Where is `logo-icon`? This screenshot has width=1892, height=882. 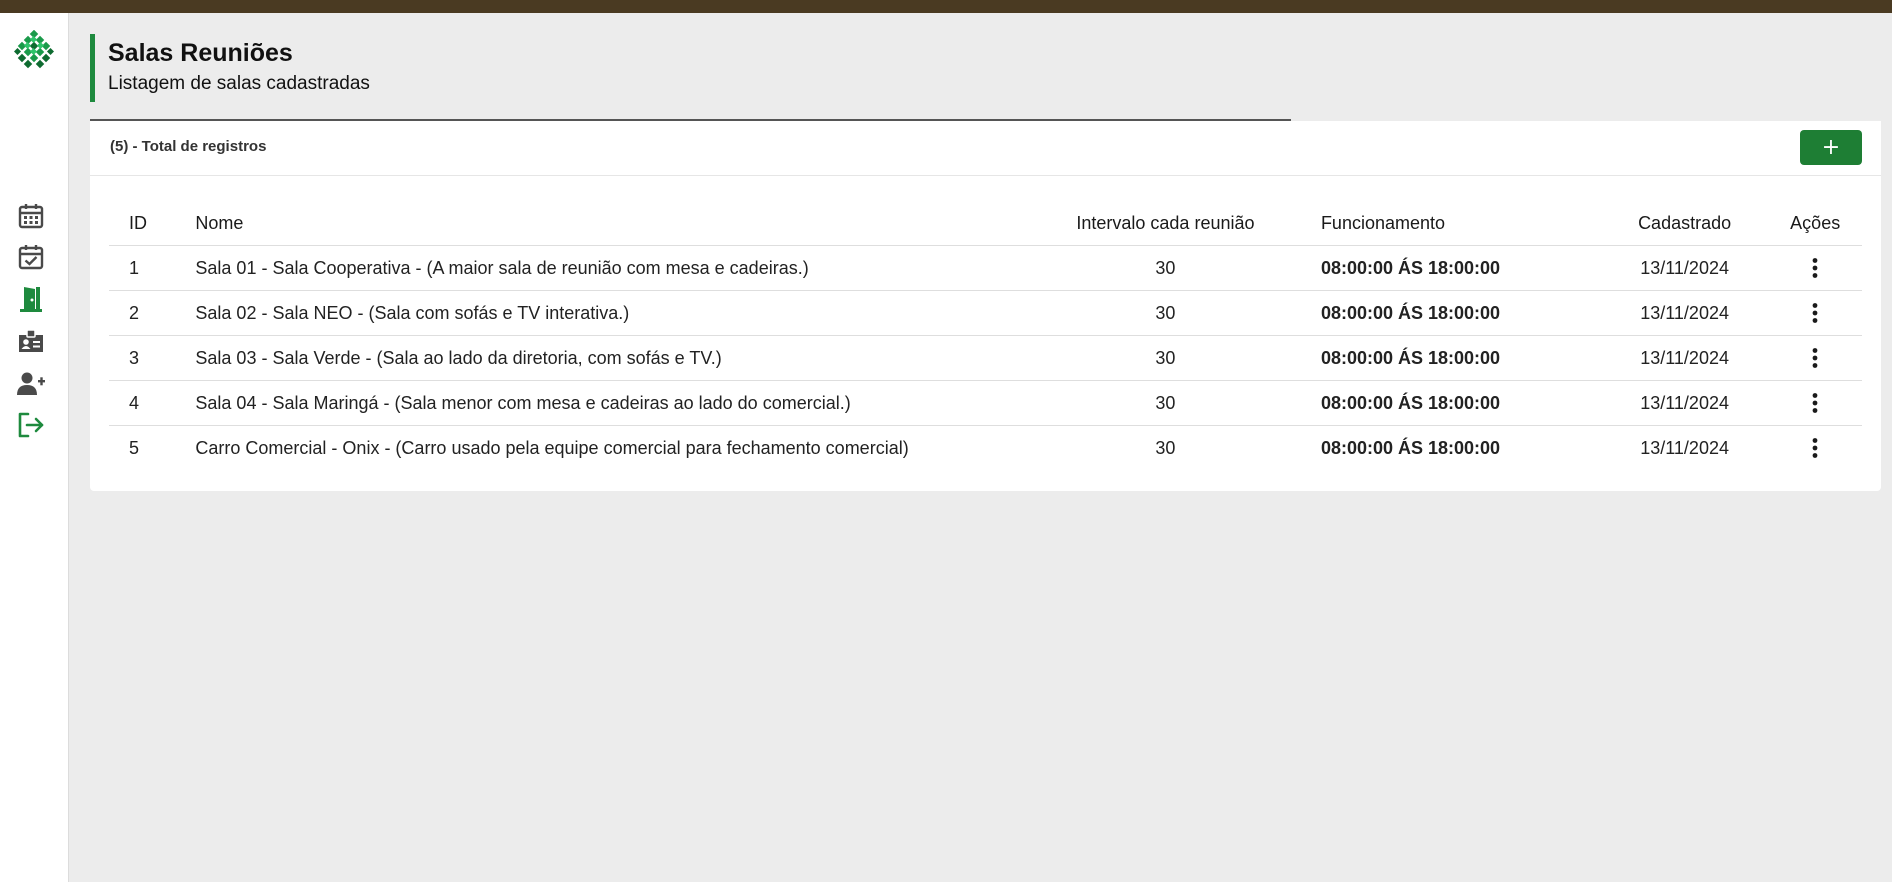 logo-icon is located at coordinates (34, 49).